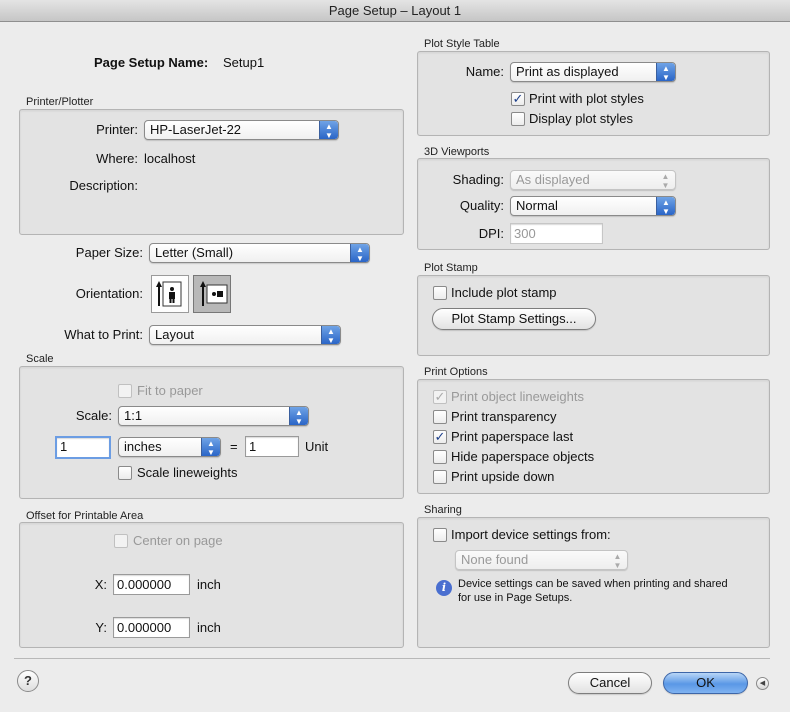  Describe the element at coordinates (85, 516) in the screenshot. I see `offset-title: Offset for Printable Area` at that location.